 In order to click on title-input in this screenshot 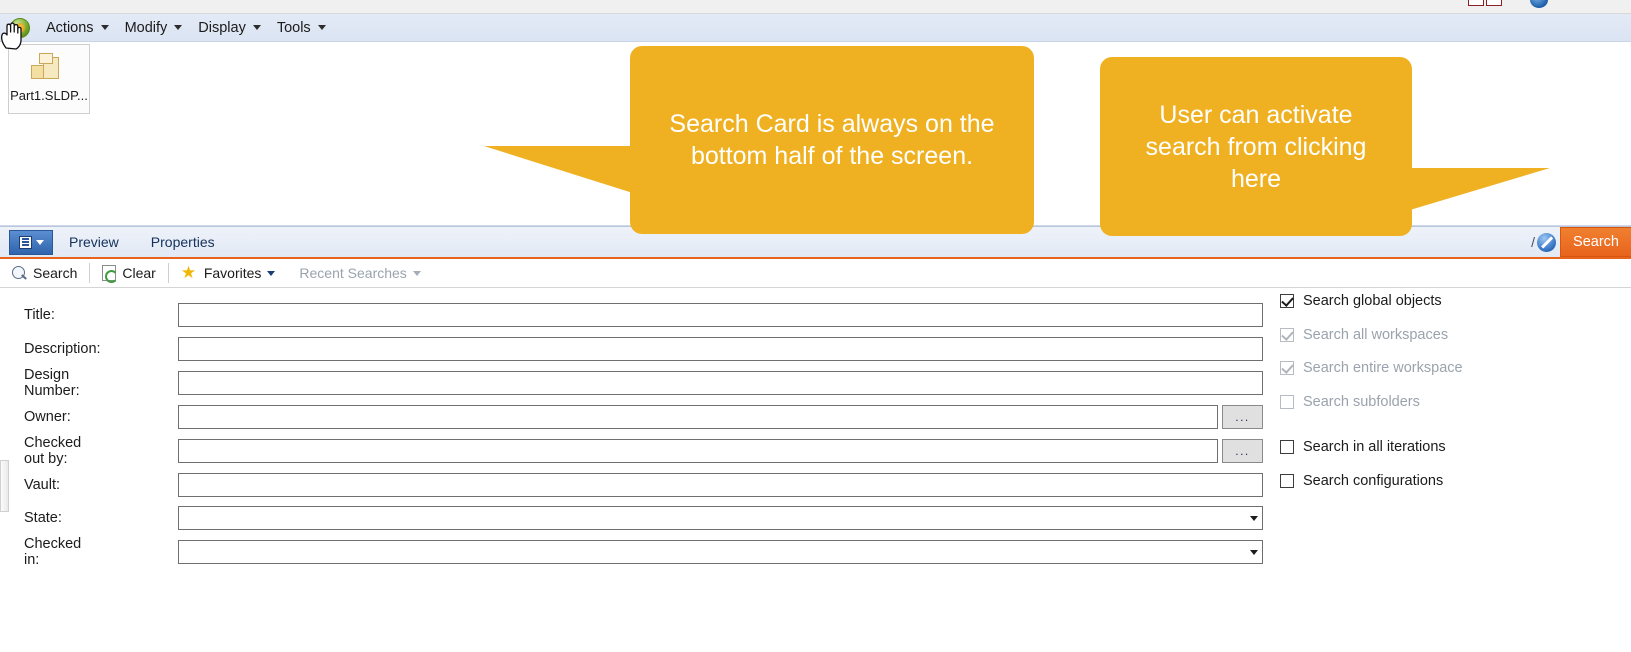, I will do `click(720, 315)`.